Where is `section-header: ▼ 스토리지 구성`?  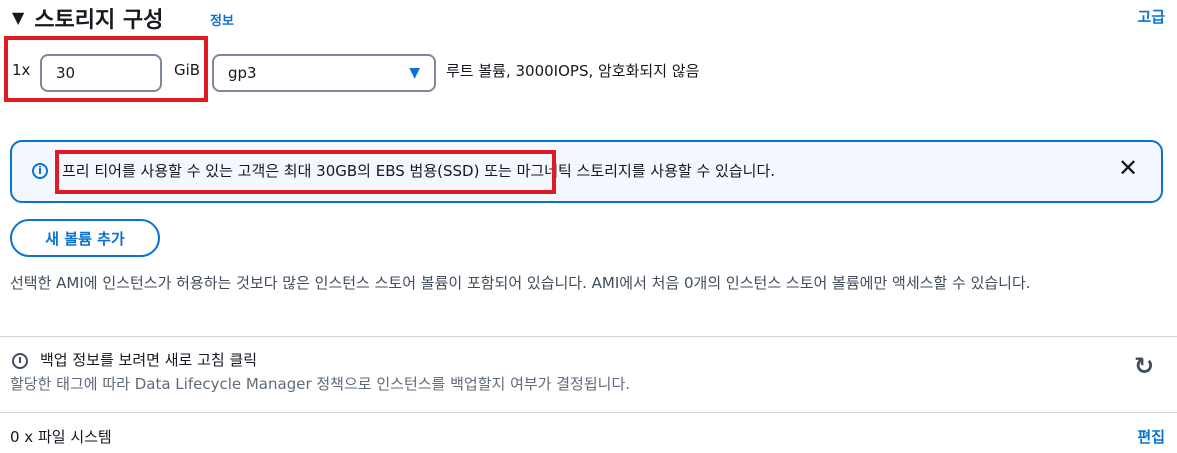
section-header: ▼ 스토리지 구성 is located at coordinates (87, 18).